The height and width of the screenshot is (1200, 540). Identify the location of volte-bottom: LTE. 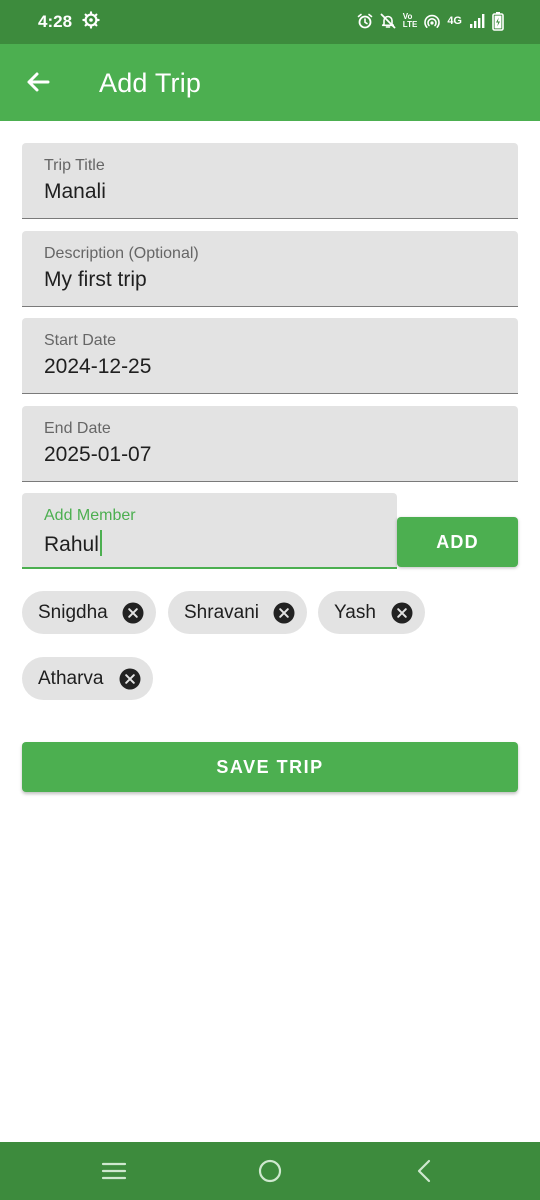
(410, 24).